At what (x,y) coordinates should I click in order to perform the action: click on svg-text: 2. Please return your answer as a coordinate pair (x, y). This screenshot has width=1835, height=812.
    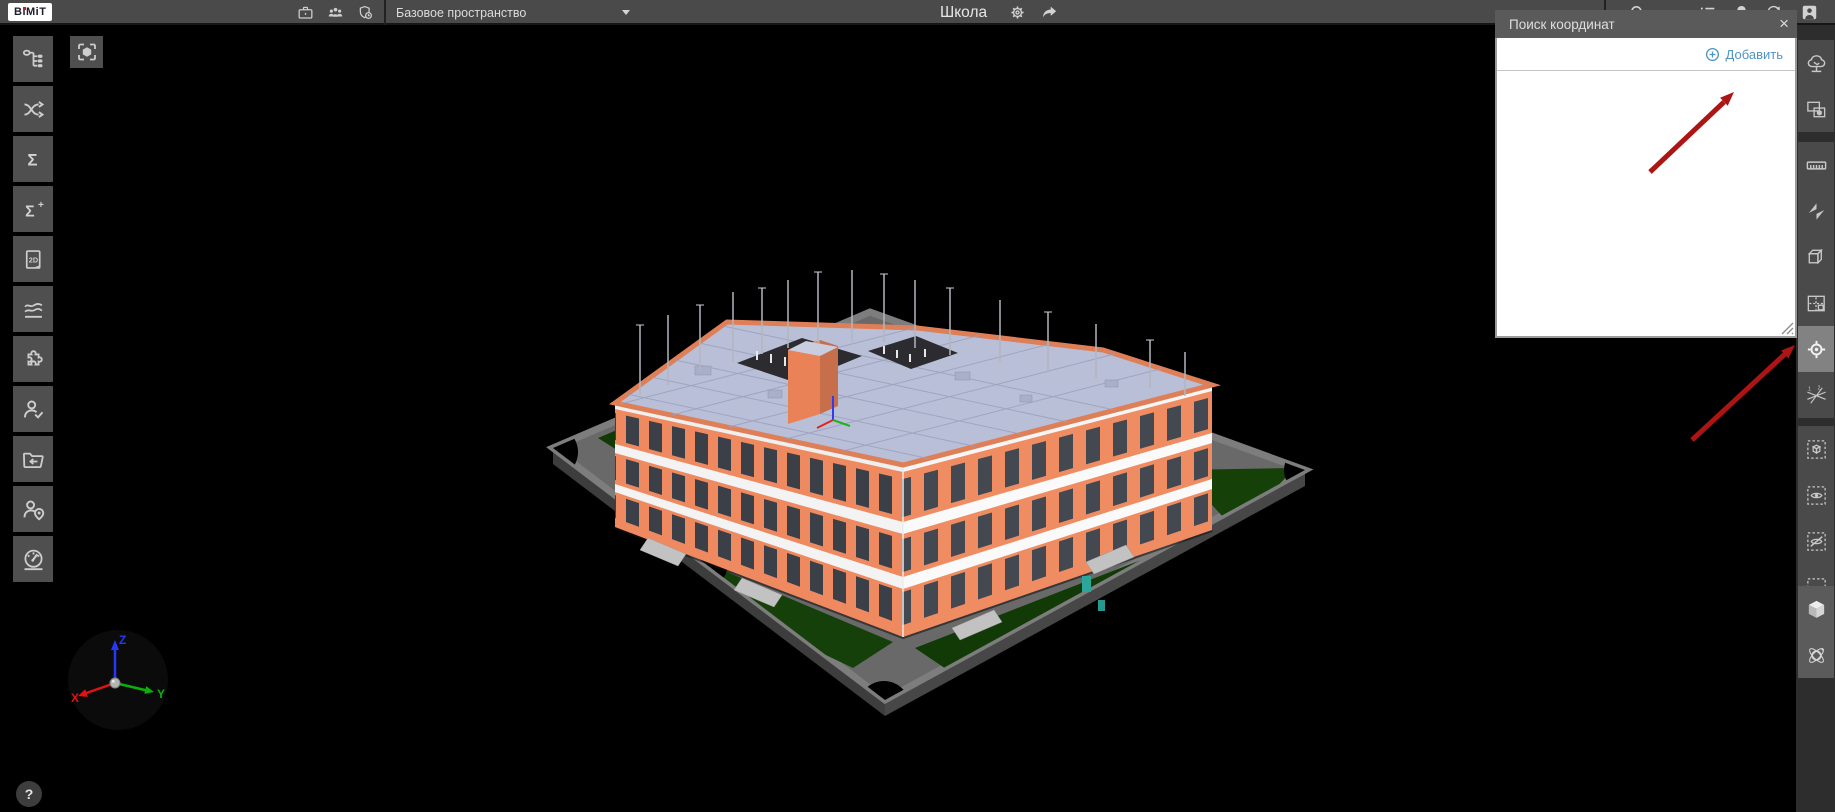
    Looking at the image, I should click on (1818, 388).